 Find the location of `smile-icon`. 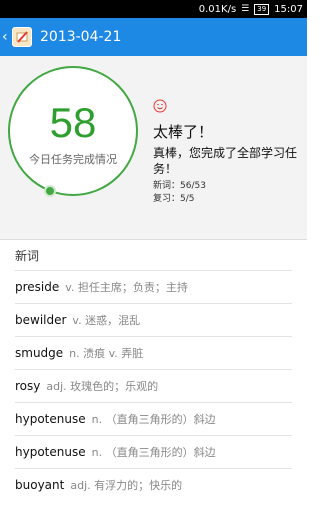

smile-icon is located at coordinates (160, 106).